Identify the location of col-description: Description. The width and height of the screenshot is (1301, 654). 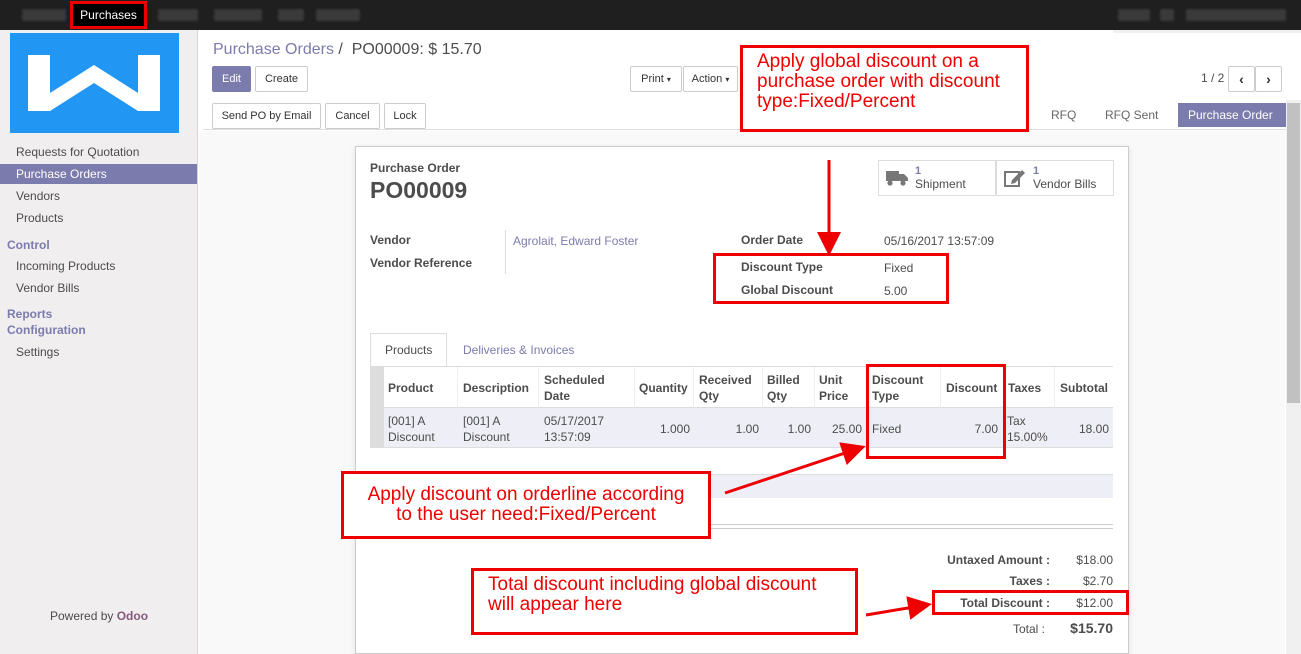
(496, 388).